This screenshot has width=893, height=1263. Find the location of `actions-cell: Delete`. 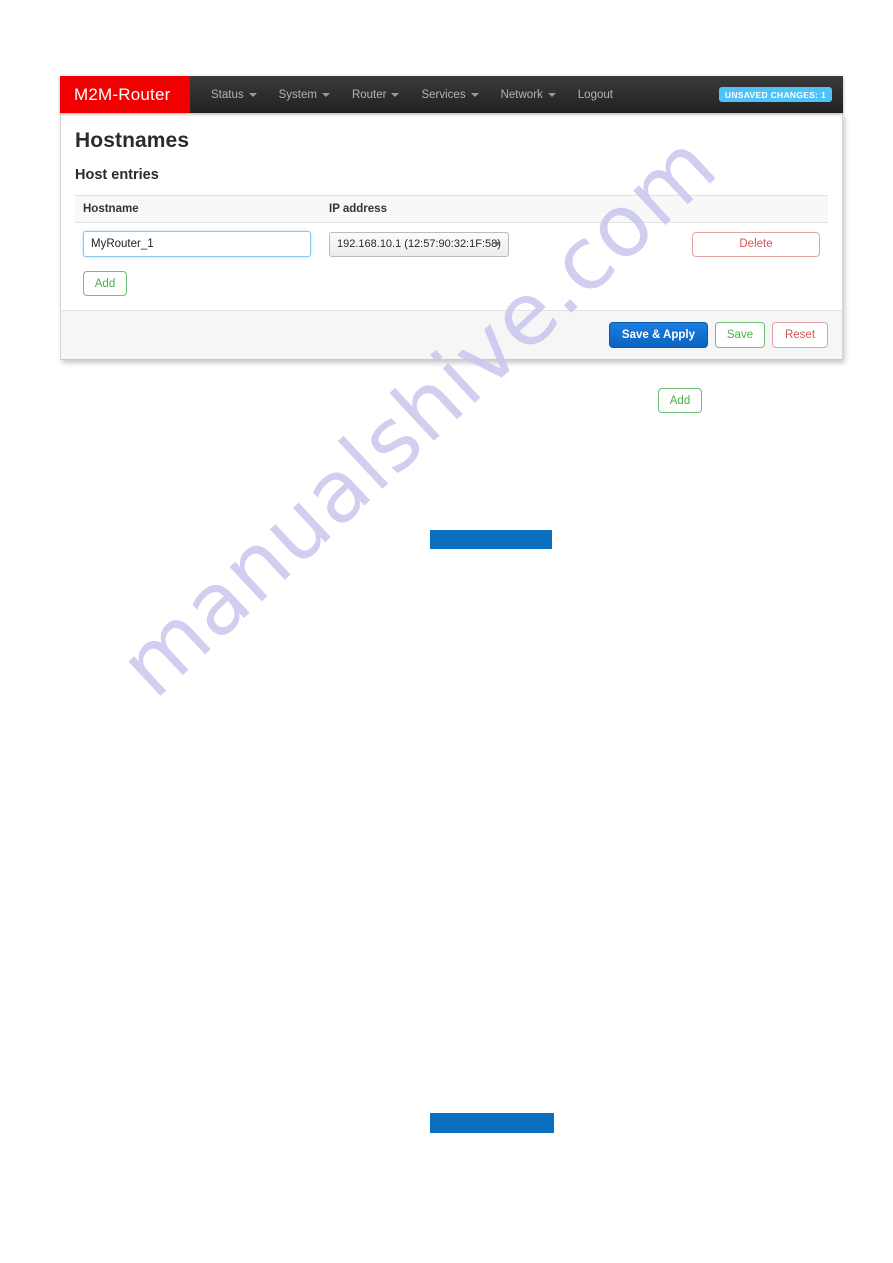

actions-cell: Delete is located at coordinates (699, 244).